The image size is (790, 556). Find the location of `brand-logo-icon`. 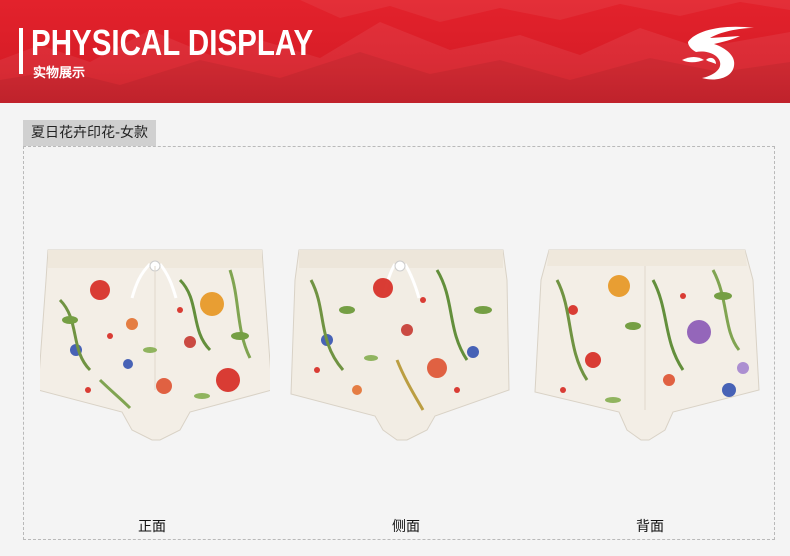

brand-logo-icon is located at coordinates (718, 53).